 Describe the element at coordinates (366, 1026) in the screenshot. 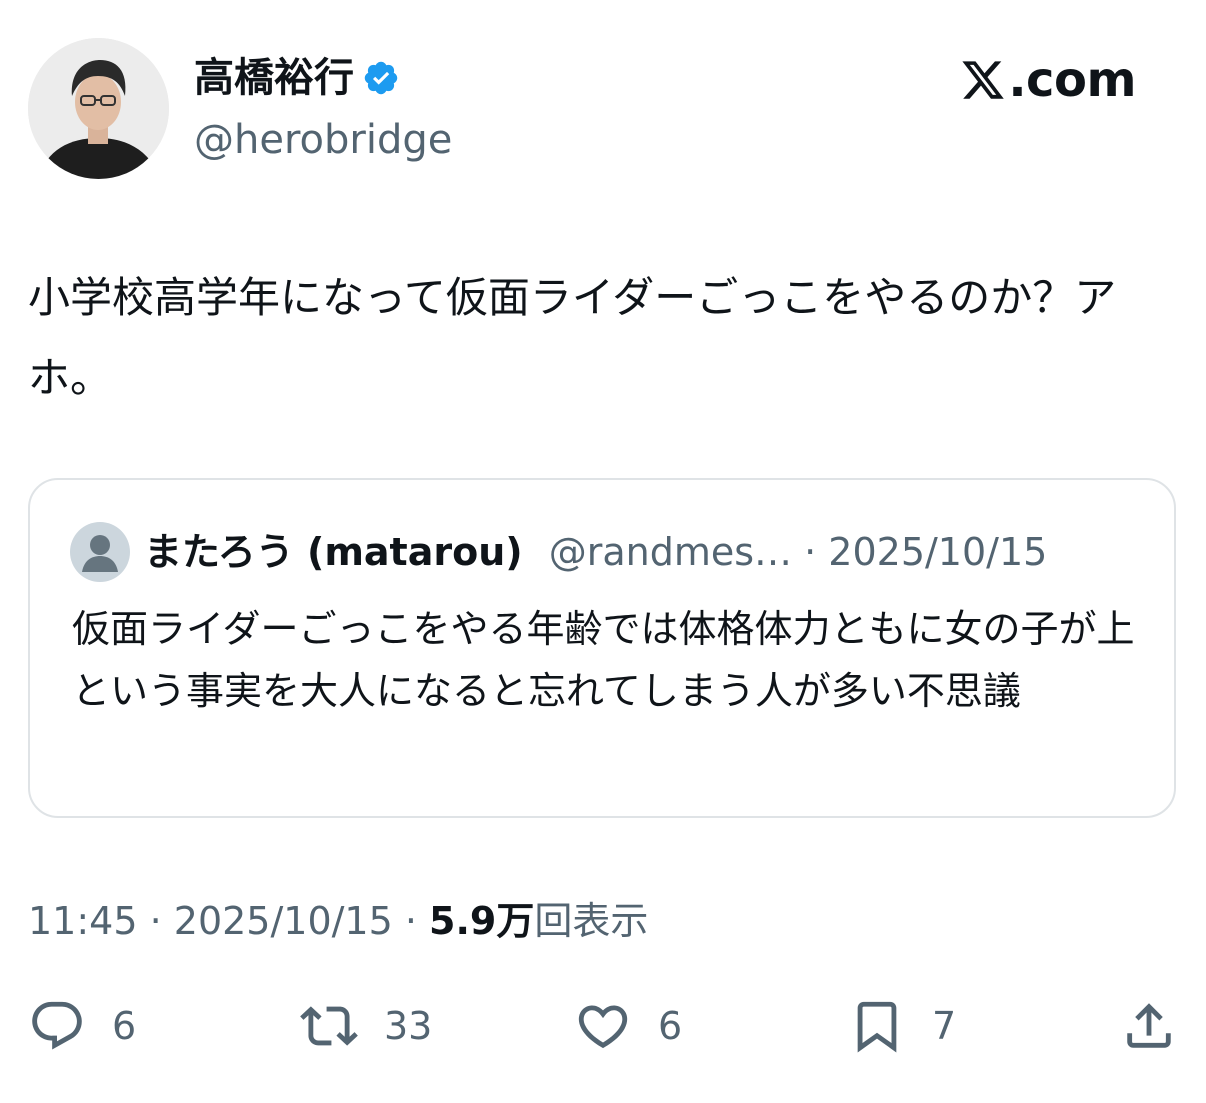

I see `retweet-button: 33` at that location.